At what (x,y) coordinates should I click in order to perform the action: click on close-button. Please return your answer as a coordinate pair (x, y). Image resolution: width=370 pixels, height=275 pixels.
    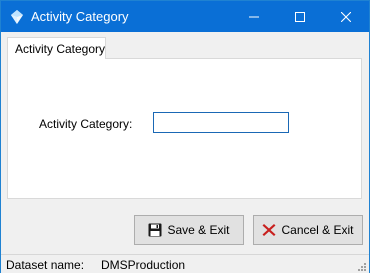
    Looking at the image, I should click on (346, 16).